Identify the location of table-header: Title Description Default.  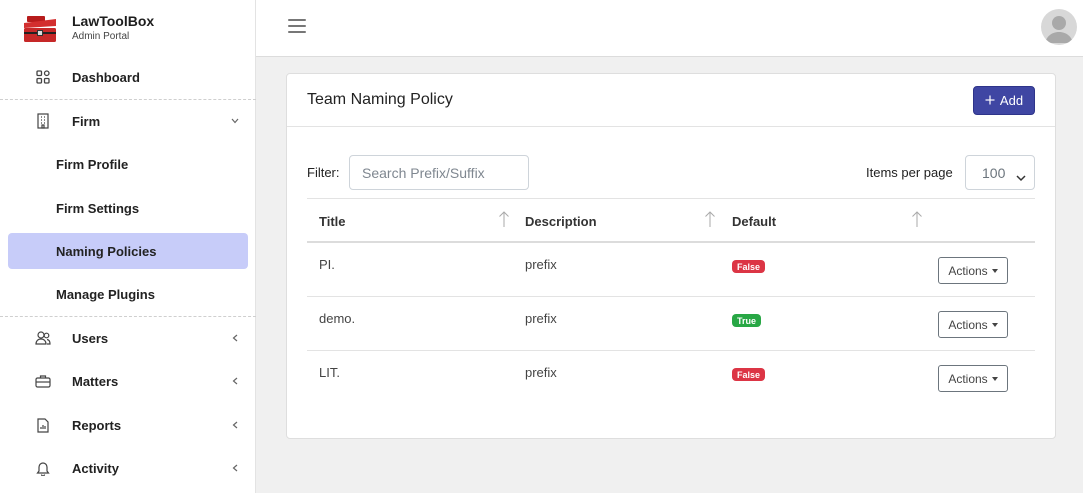
(671, 220).